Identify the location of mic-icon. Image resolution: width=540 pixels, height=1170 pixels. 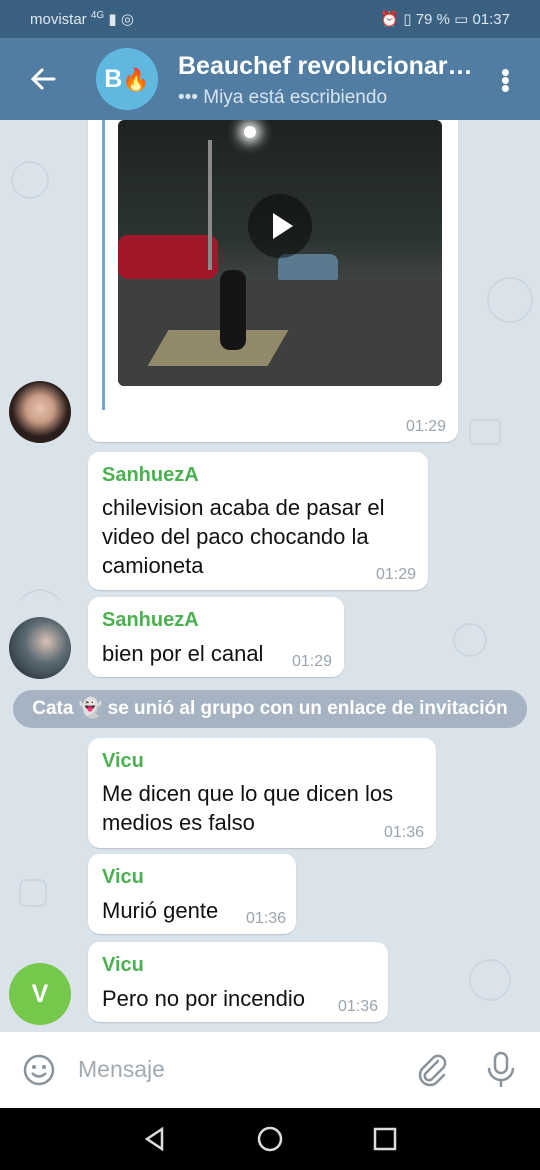
(501, 1069).